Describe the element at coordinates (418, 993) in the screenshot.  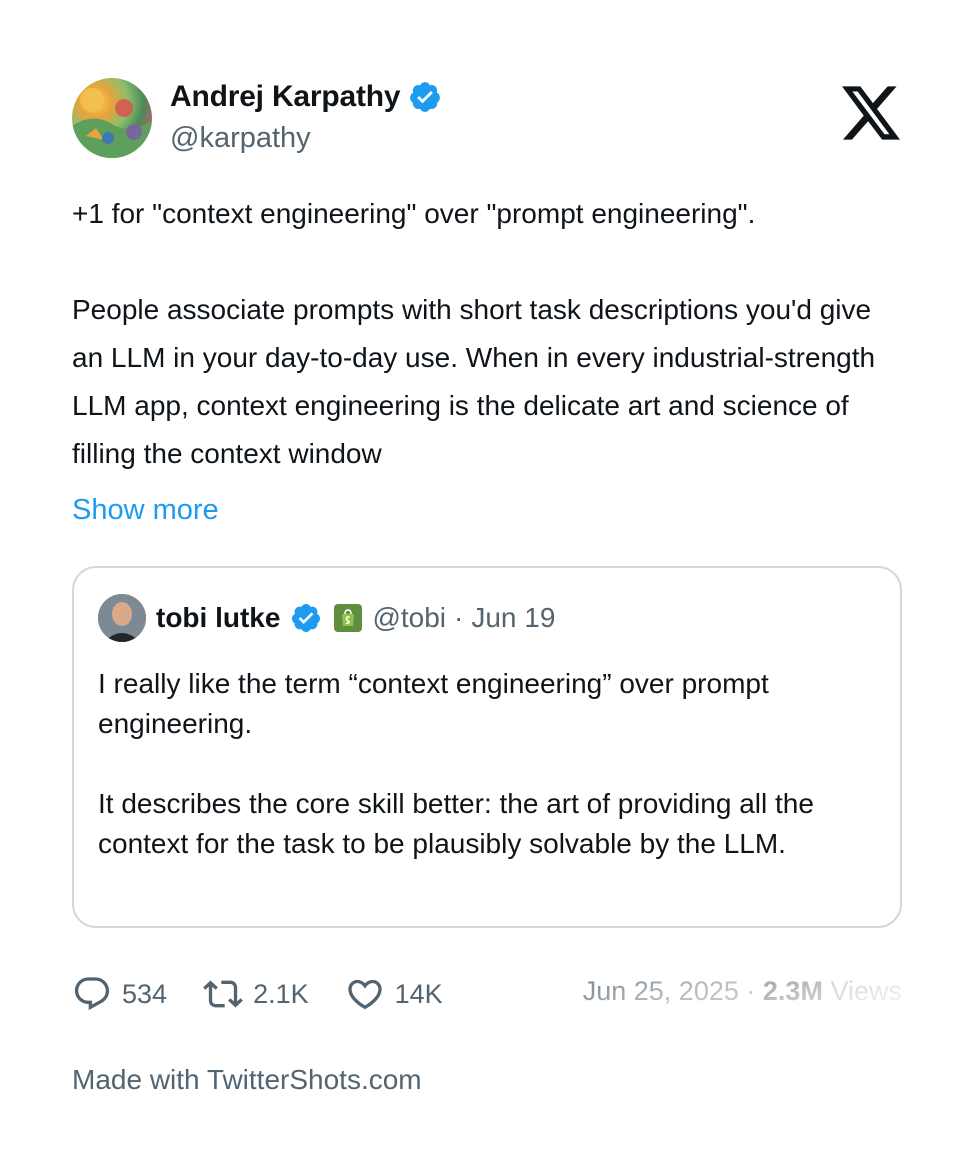
I see `like-count: 14K` at that location.